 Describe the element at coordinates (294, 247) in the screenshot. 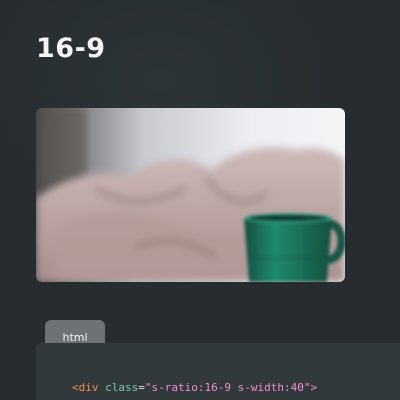

I see `mug-icon` at that location.